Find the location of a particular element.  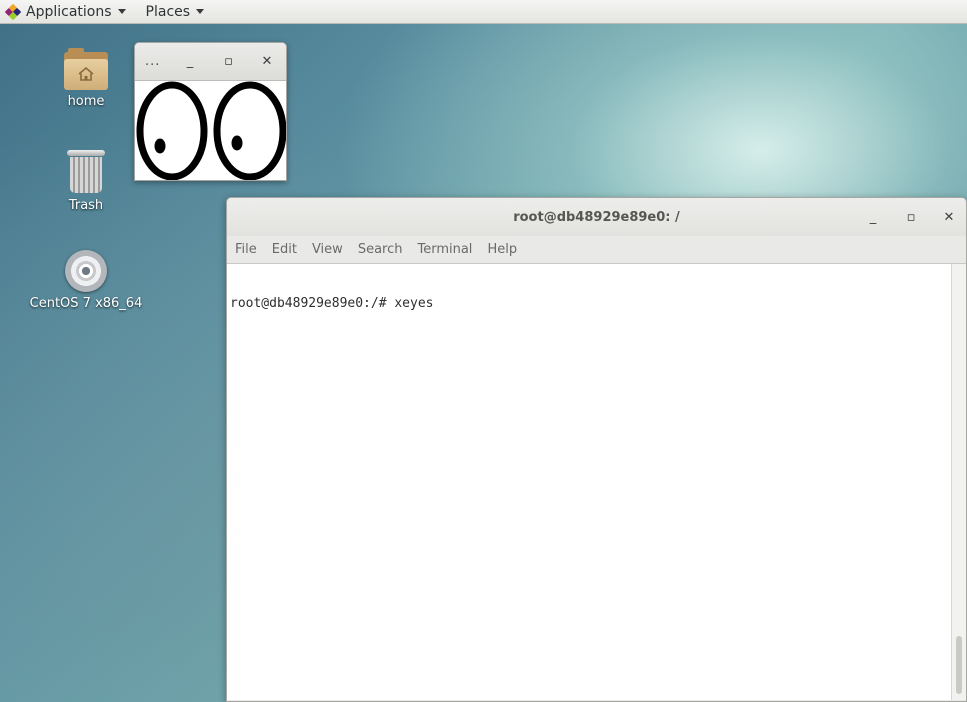

xeyes-window: ... _ ▫ ✕ is located at coordinates (210, 111).